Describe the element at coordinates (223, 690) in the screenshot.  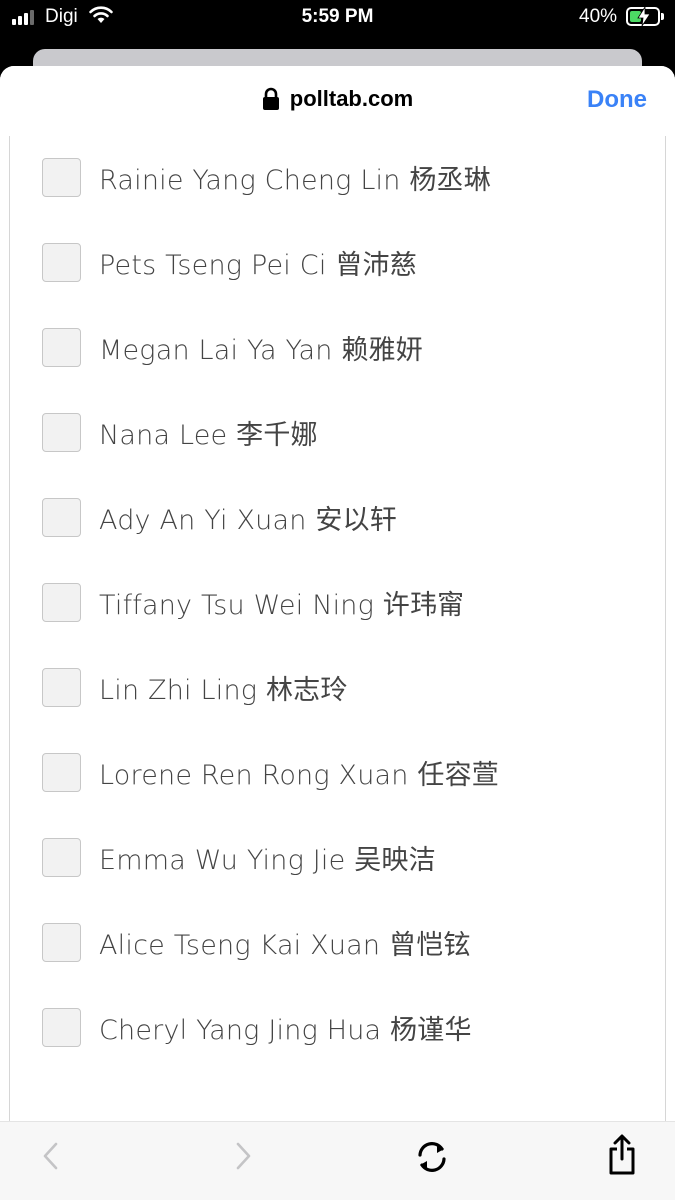
I see `option-label: Lin Zhi Ling 林志玲` at that location.